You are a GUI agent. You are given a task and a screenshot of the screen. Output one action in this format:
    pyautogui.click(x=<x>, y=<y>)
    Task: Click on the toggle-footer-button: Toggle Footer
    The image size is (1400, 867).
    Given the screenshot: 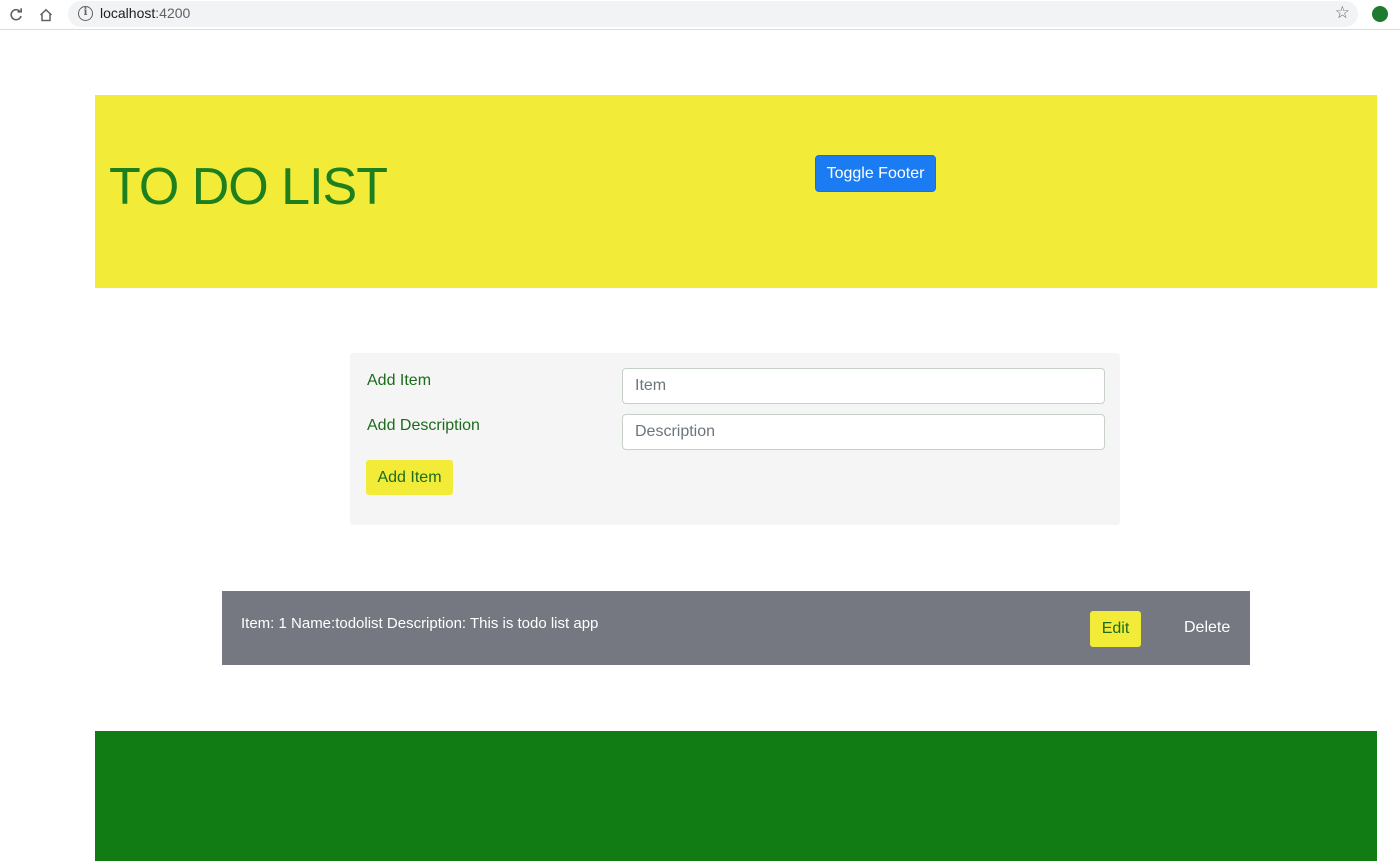 What is the action you would take?
    pyautogui.click(x=875, y=173)
    